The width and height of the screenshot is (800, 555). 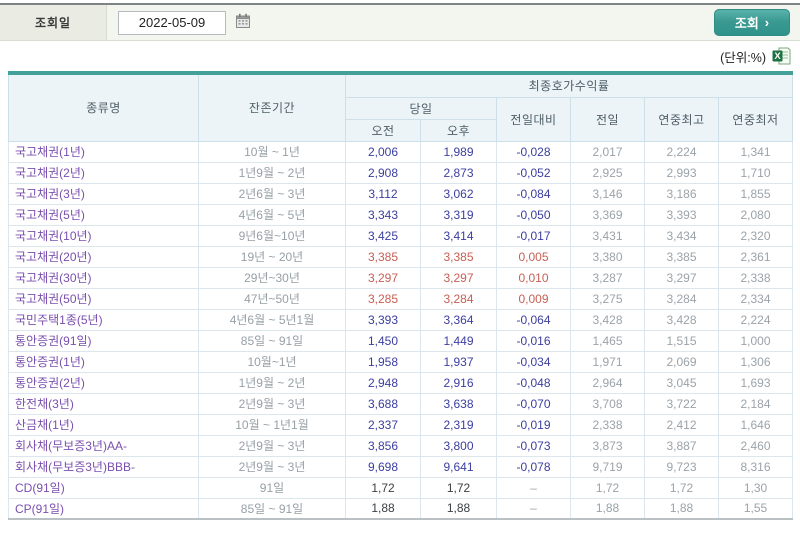 What do you see at coordinates (743, 57) in the screenshot?
I see `unit-label: (단위:%)` at bounding box center [743, 57].